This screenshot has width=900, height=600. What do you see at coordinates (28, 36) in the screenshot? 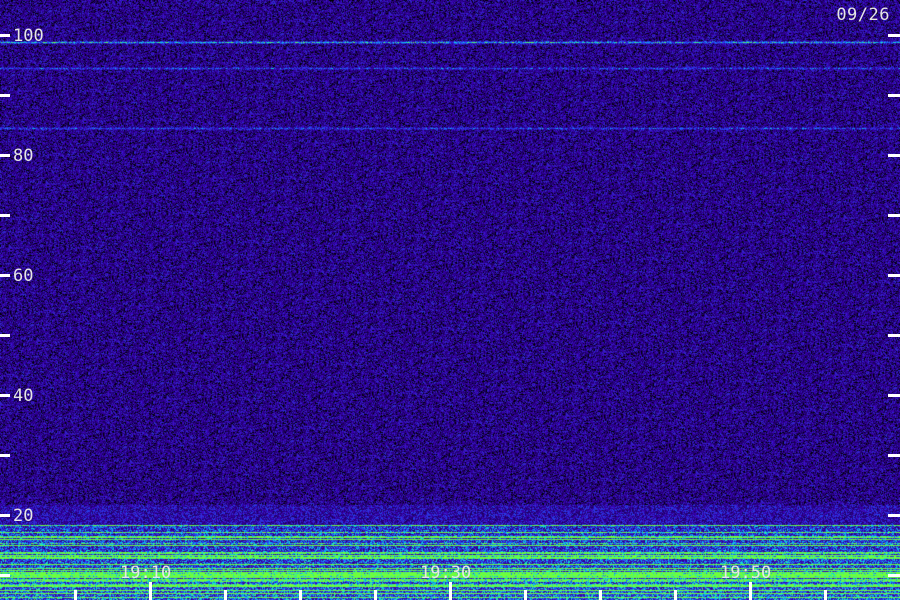
I see `y-tick-label: 100` at bounding box center [28, 36].